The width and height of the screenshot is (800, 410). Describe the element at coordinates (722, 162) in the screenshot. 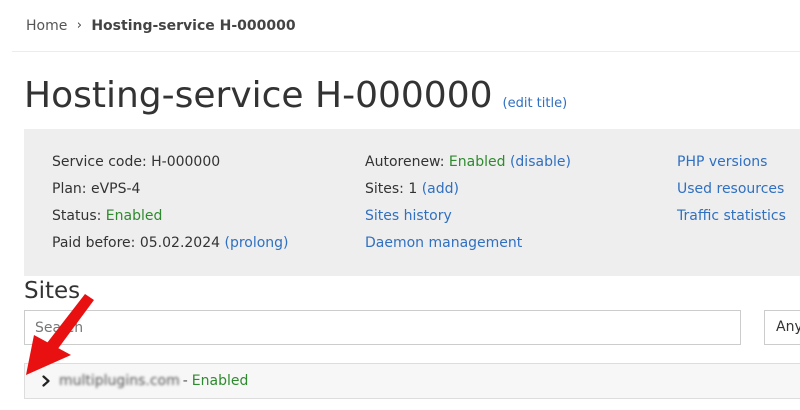

I see `php-versions-link: PHP versions` at that location.